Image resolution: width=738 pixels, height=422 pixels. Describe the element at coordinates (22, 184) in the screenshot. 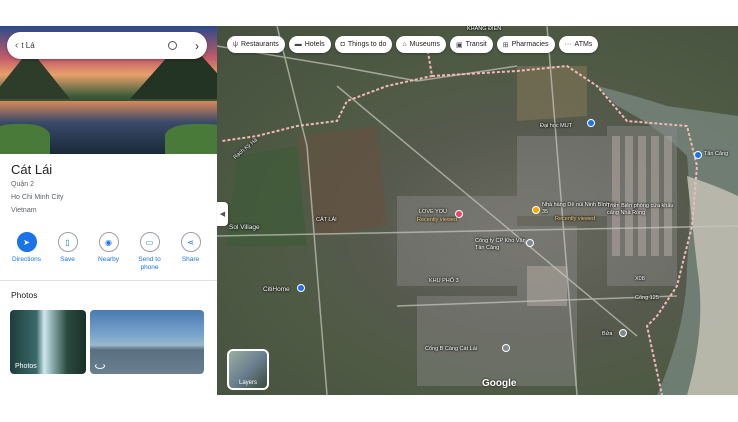

I see `address-line: Quận 2` at that location.